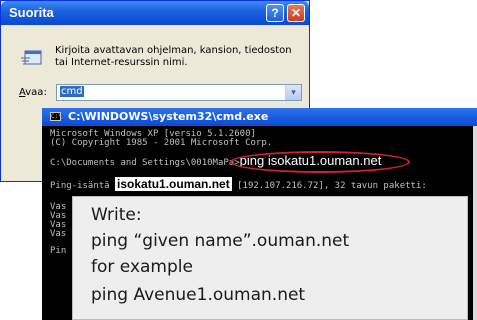  What do you see at coordinates (275, 13) in the screenshot?
I see `help-button: ?` at bounding box center [275, 13].